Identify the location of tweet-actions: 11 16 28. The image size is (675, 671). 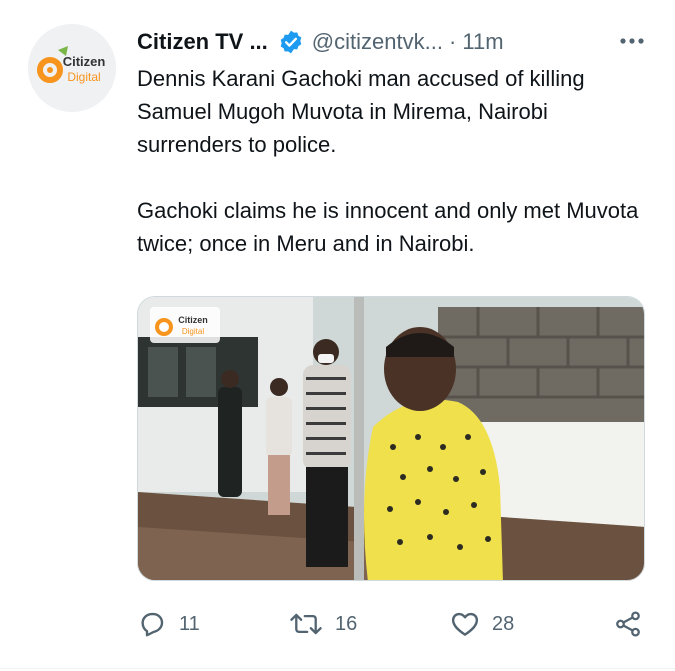
(392, 624).